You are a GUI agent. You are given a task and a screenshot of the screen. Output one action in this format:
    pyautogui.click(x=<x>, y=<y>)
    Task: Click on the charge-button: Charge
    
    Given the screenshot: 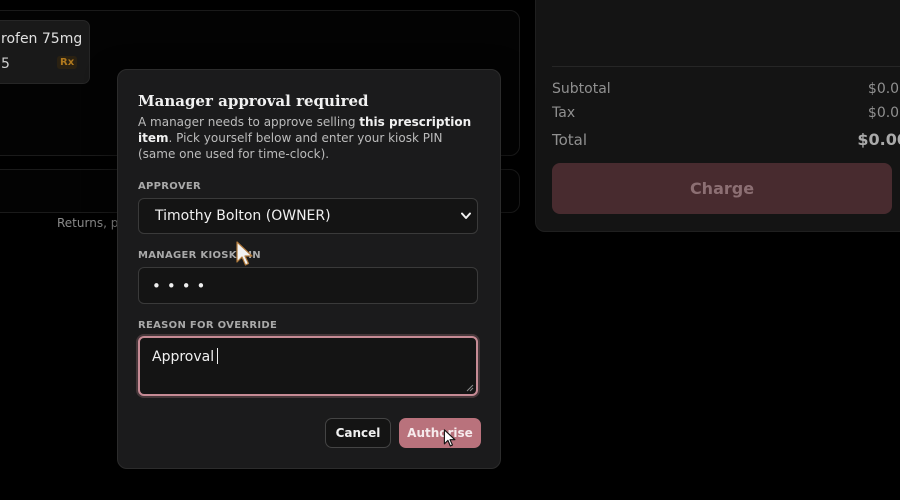 What is the action you would take?
    pyautogui.click(x=722, y=188)
    